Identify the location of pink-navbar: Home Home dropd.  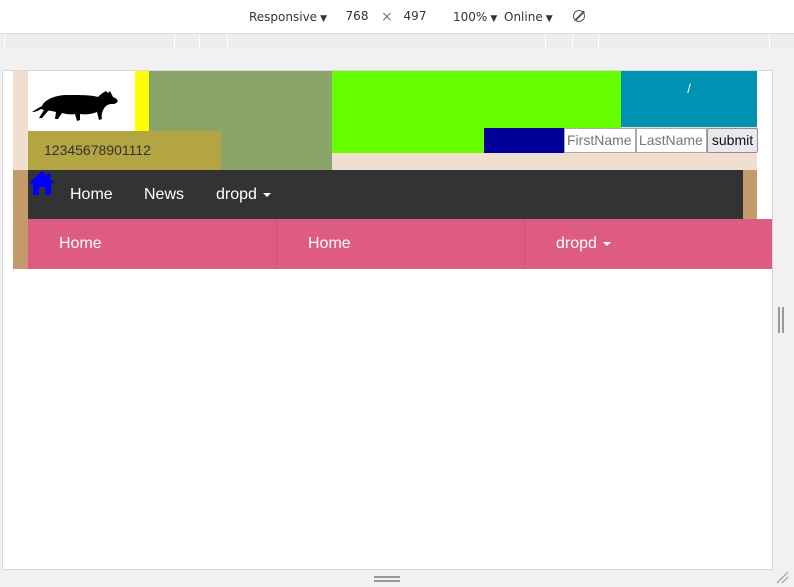
(400, 244).